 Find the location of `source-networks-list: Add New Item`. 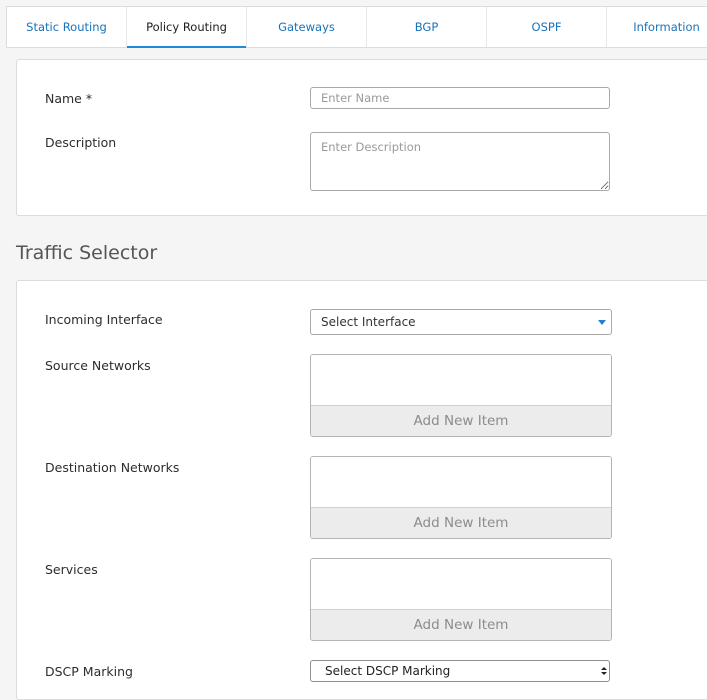

source-networks-list: Add New Item is located at coordinates (461, 395).